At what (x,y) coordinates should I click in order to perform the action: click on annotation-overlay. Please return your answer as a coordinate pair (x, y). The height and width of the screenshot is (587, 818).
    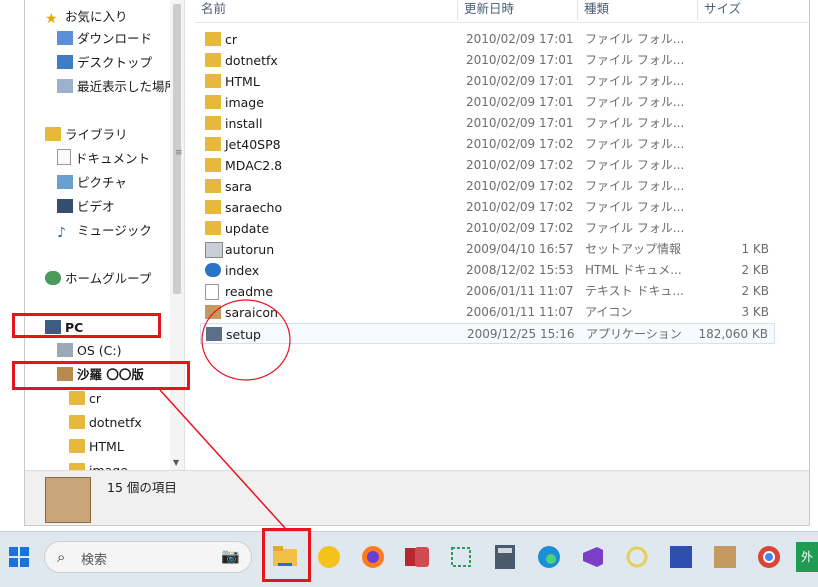
    Looking at the image, I should click on (225, 414).